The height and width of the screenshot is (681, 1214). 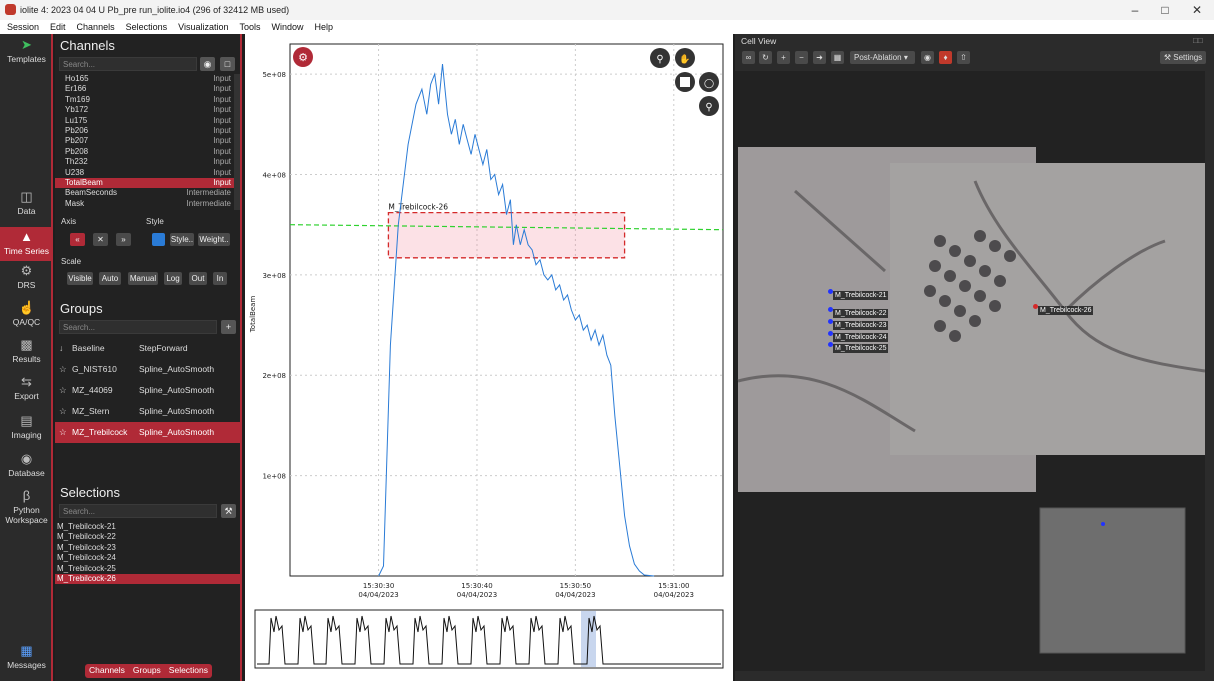 I want to click on scale-in-button: In, so click(x=220, y=278).